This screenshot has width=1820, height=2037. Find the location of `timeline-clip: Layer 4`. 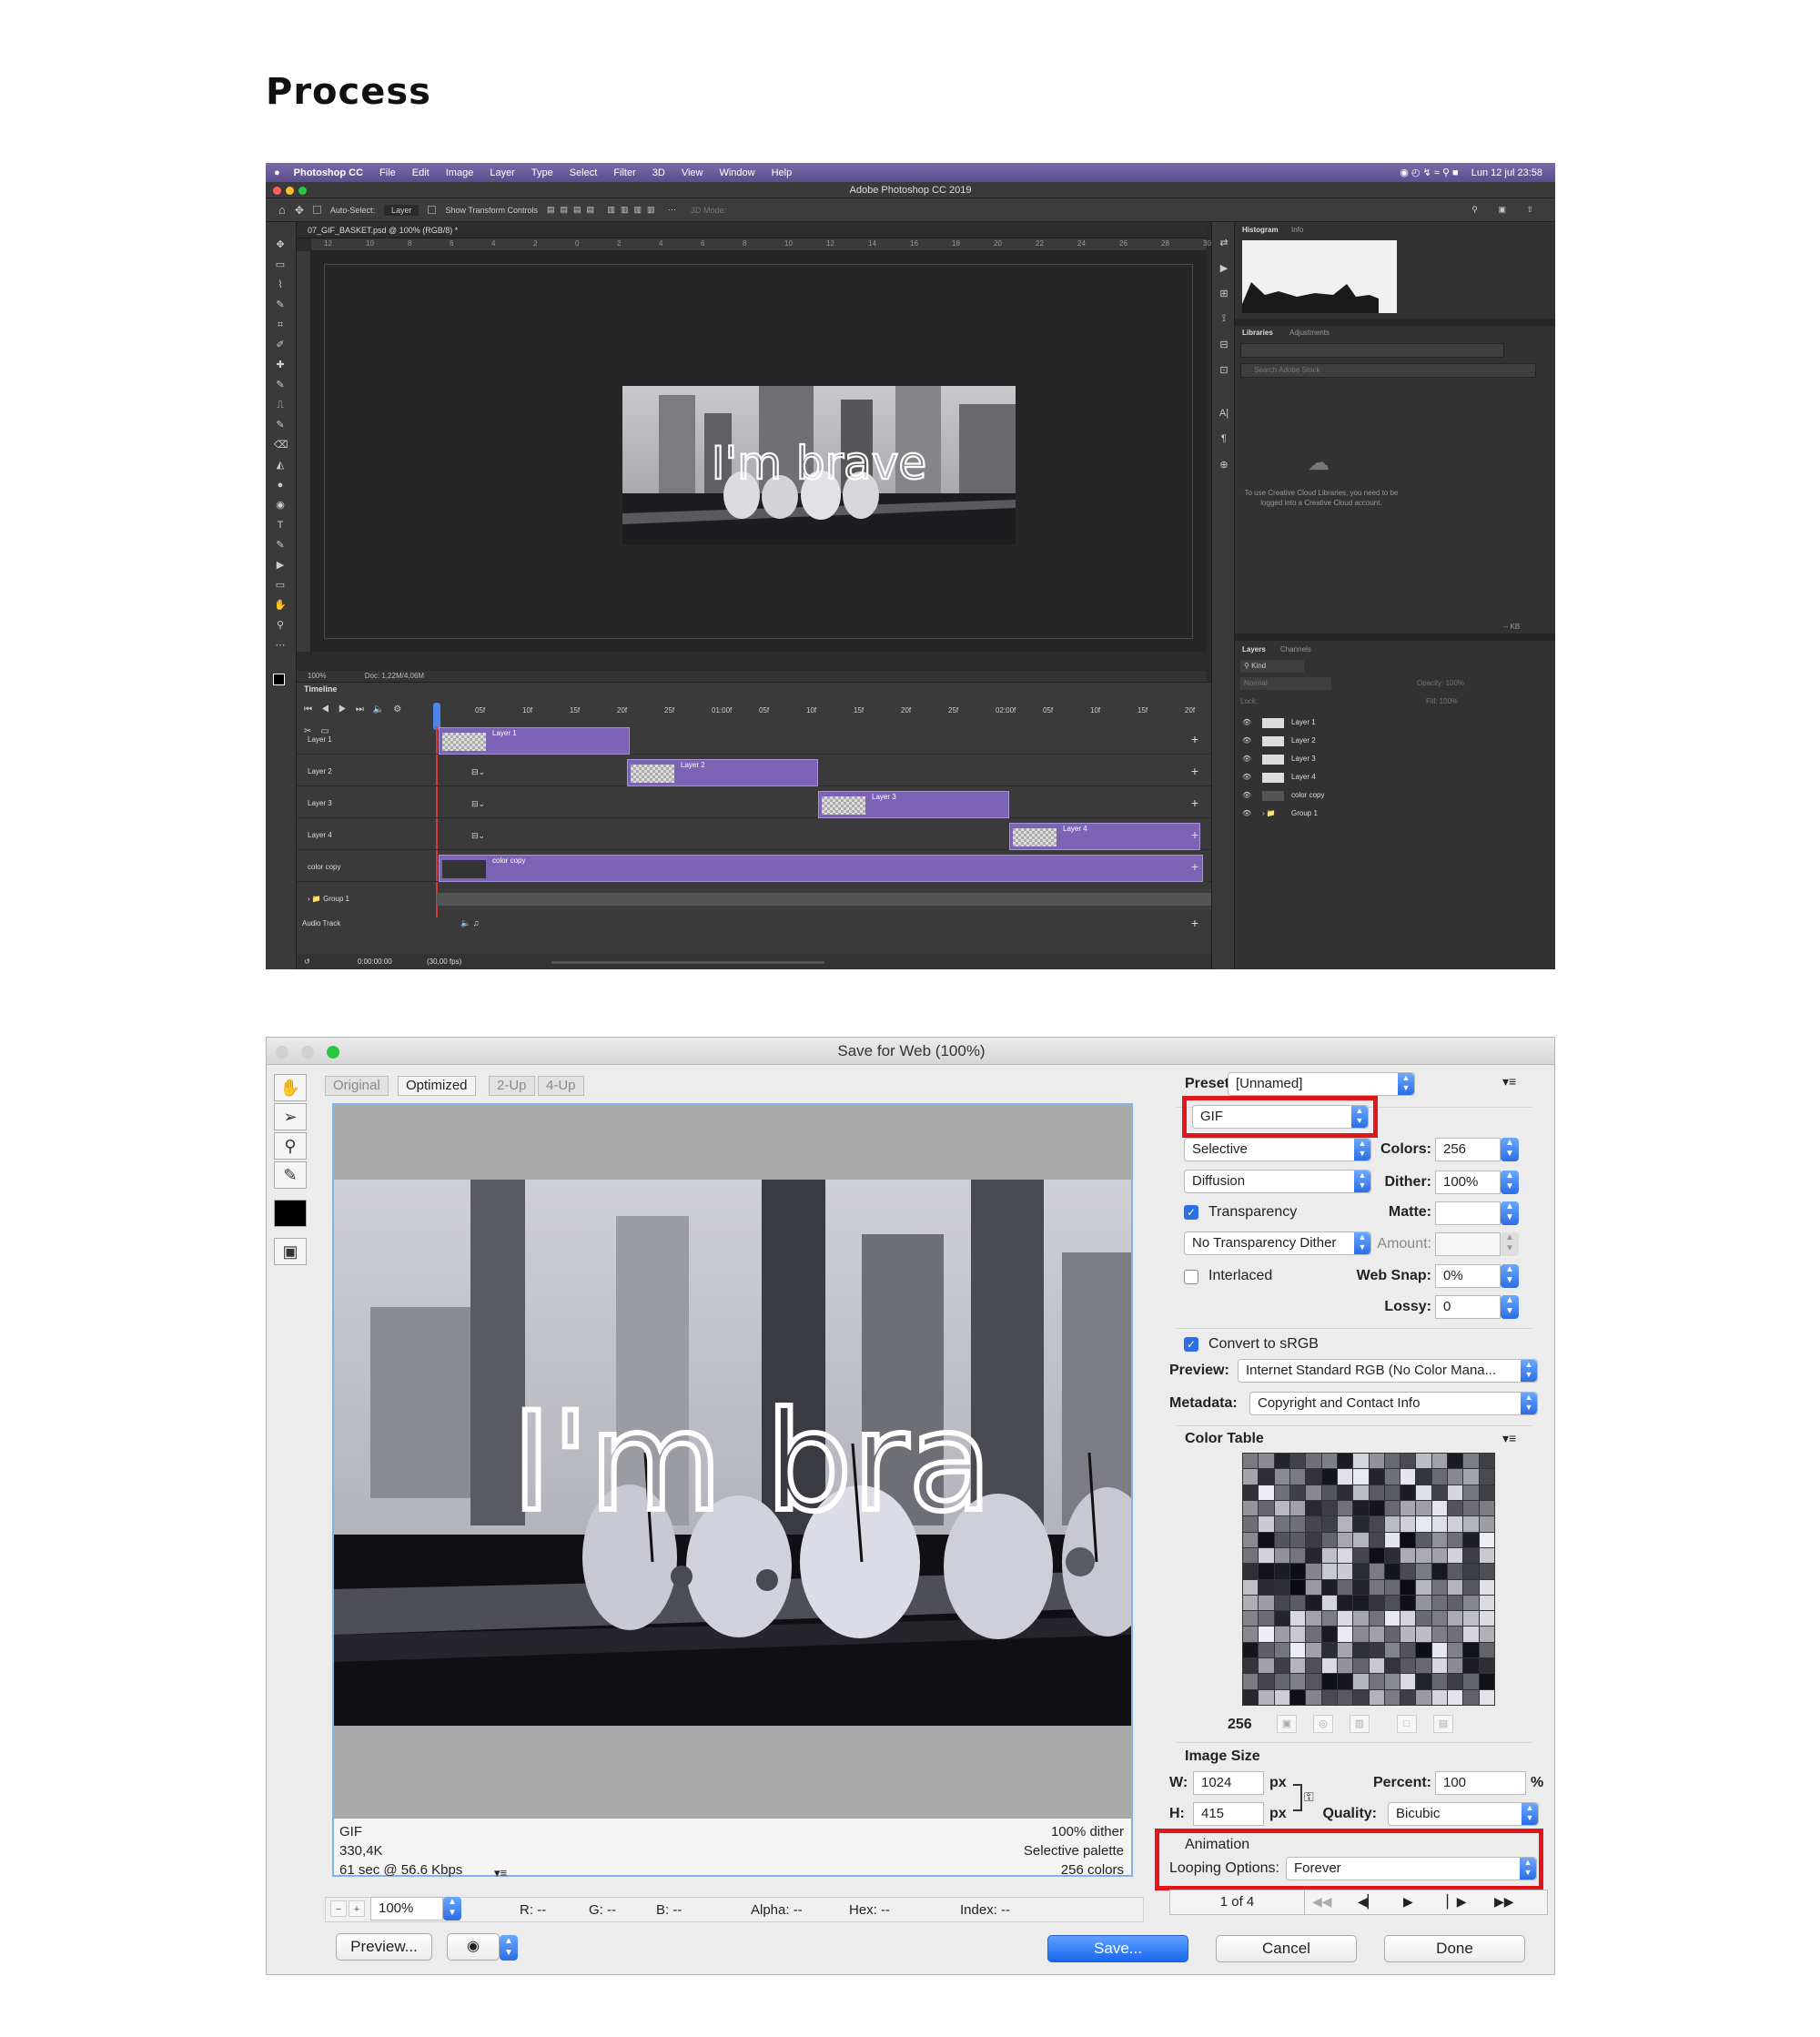

timeline-clip: Layer 4 is located at coordinates (1105, 837).